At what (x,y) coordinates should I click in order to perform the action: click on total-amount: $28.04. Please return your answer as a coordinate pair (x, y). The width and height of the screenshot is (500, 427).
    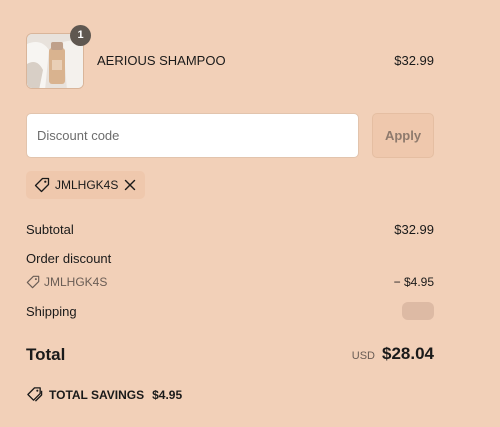
    Looking at the image, I should click on (408, 353).